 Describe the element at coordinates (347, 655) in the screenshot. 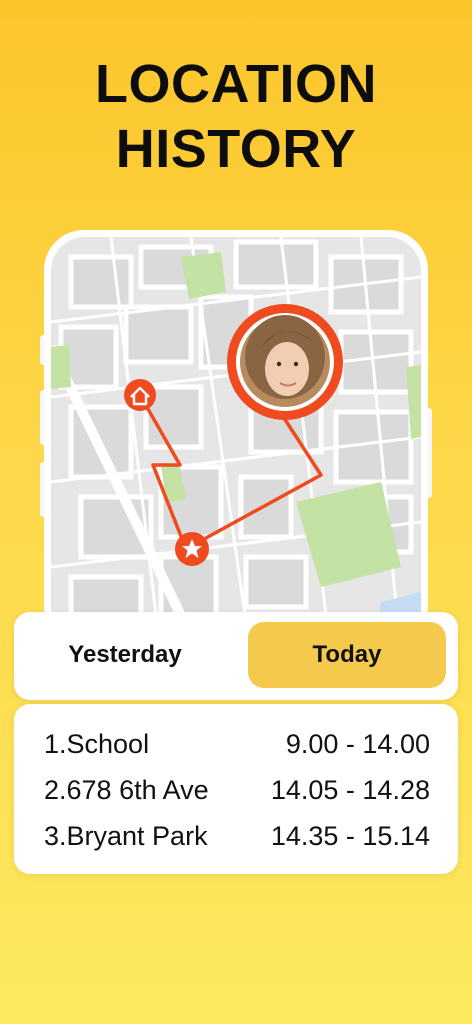

I see `tab-today: Today` at that location.